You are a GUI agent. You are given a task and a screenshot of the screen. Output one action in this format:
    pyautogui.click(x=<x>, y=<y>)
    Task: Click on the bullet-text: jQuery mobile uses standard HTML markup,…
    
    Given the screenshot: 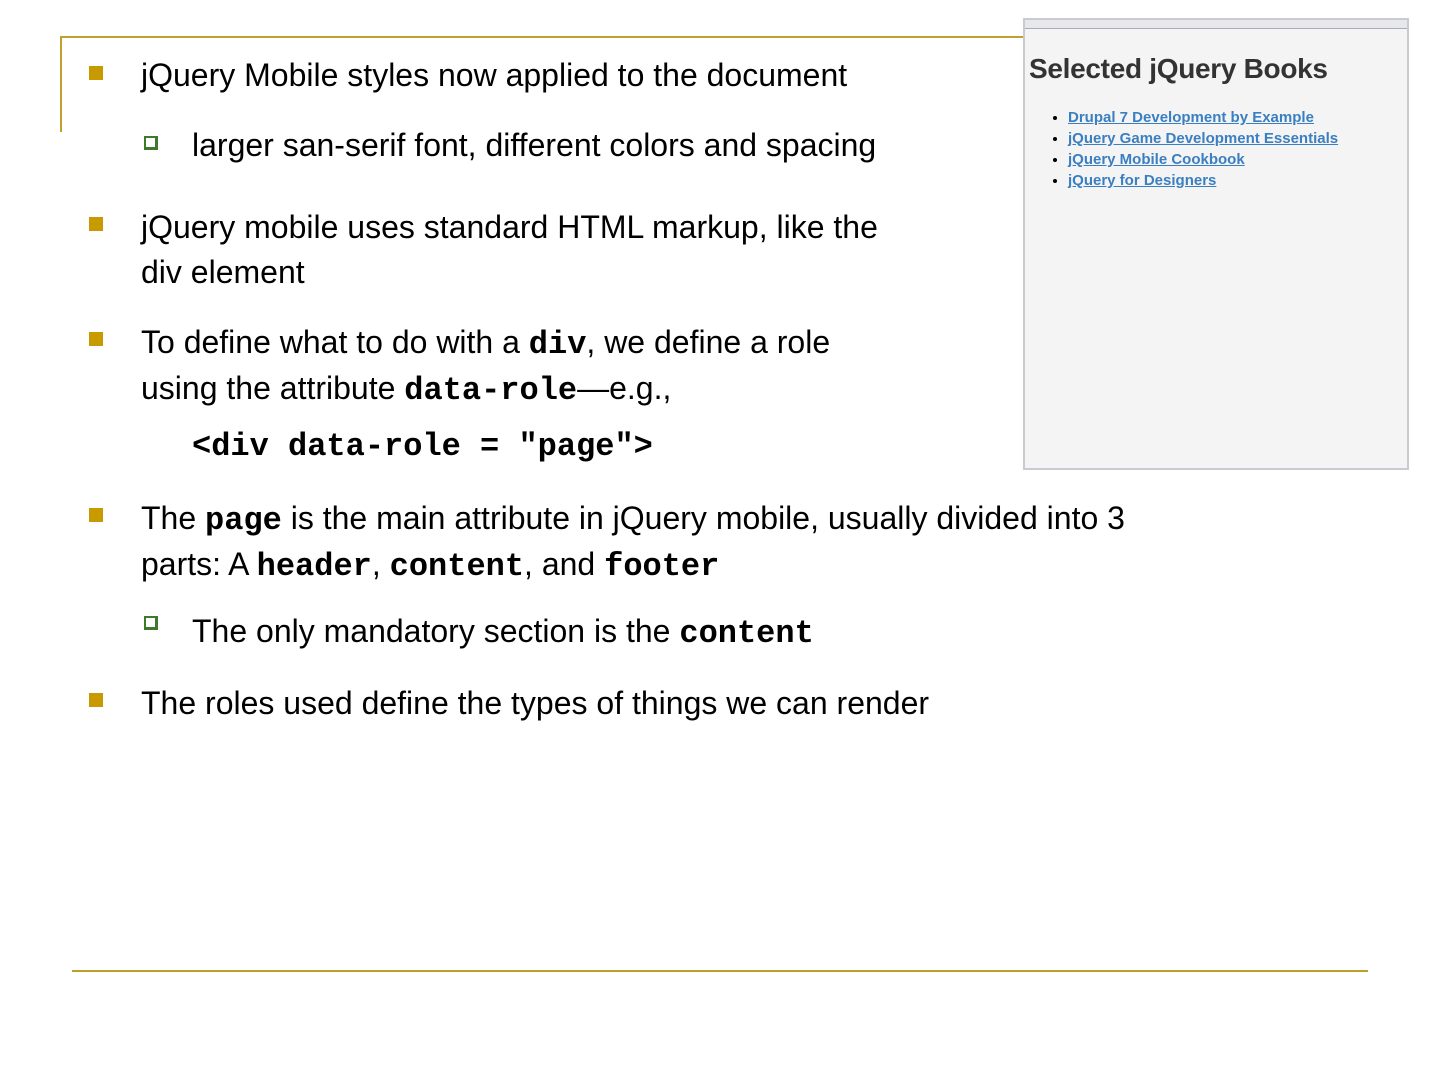 What is the action you would take?
    pyautogui.click(x=509, y=227)
    